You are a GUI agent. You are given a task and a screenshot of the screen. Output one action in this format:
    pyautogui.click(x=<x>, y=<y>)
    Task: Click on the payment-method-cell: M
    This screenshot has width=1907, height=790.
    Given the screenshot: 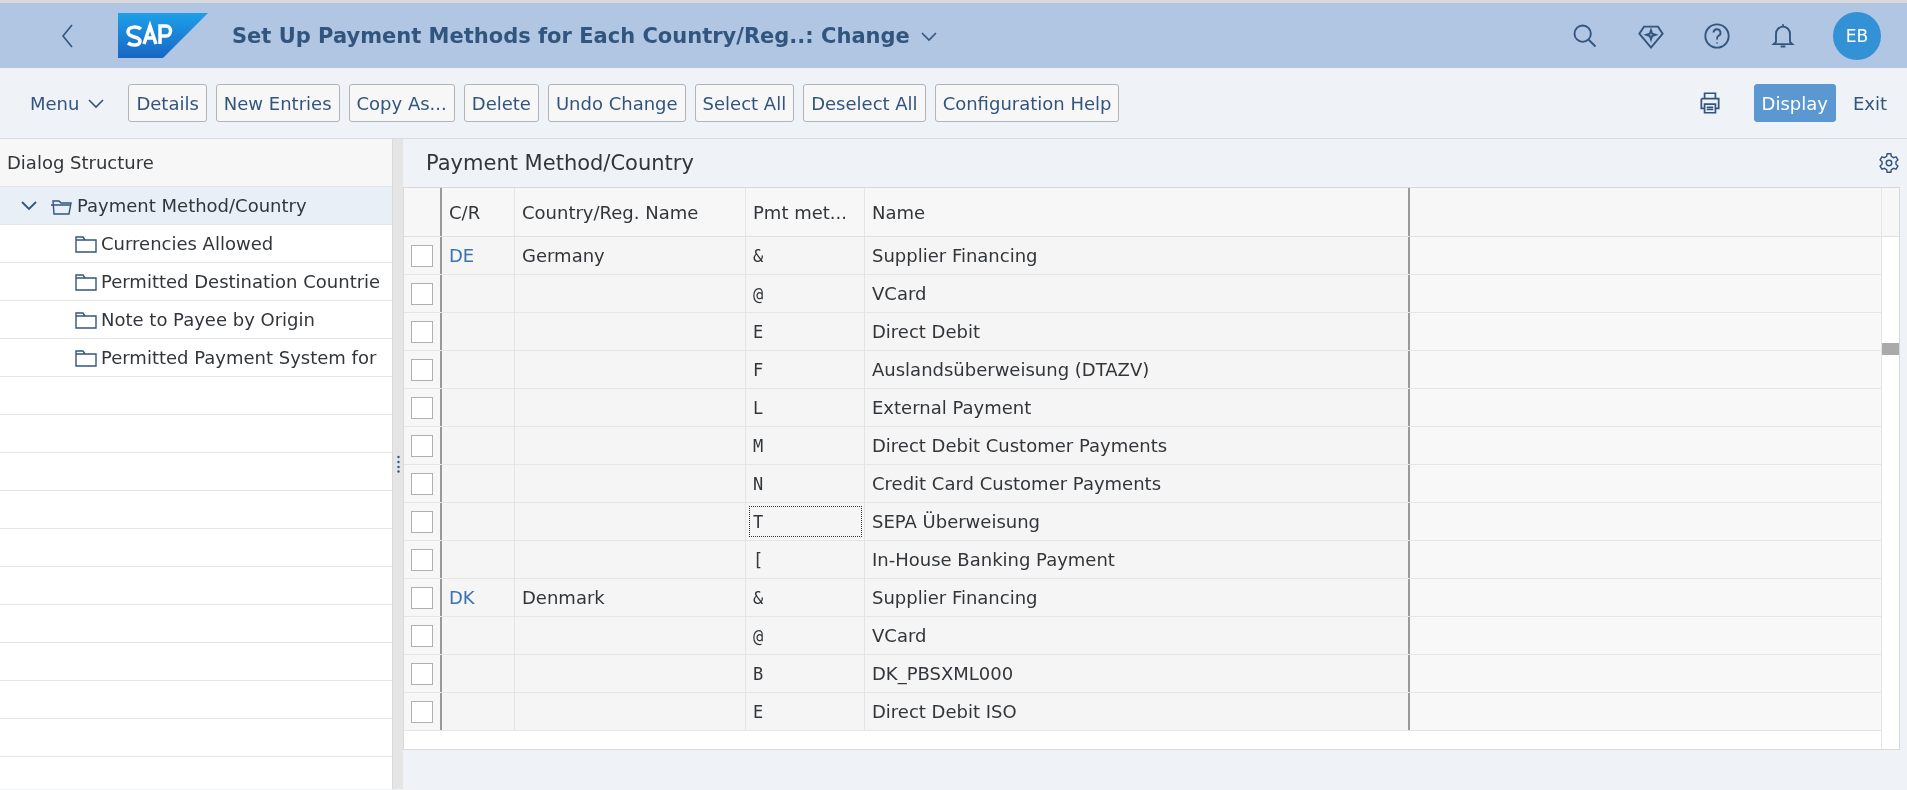 What is the action you would take?
    pyautogui.click(x=805, y=445)
    